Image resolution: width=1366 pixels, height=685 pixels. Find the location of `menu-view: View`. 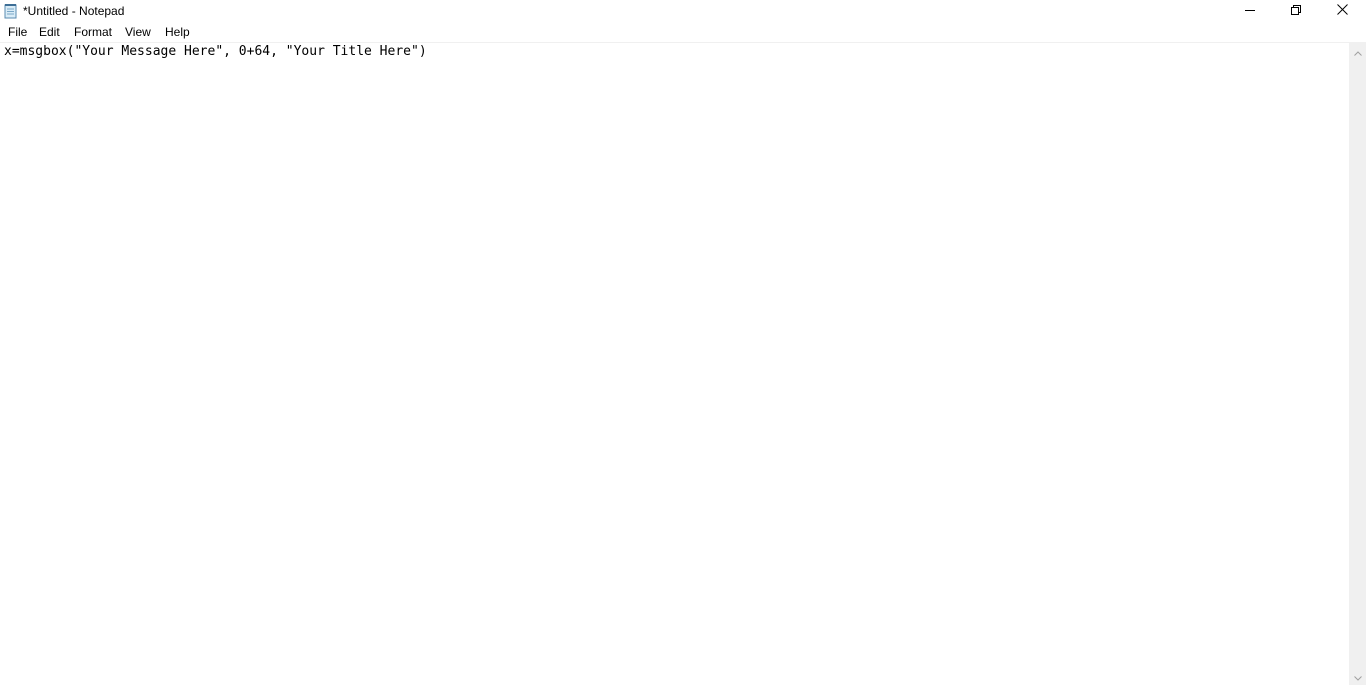

menu-view: View is located at coordinates (138, 32).